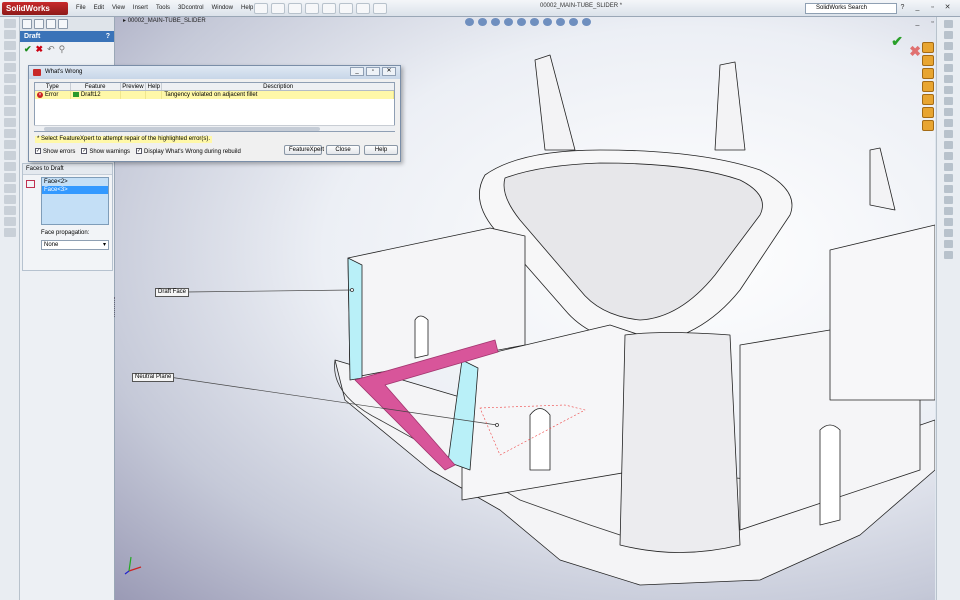 Image resolution: width=960 pixels, height=600 pixels. I want to click on menu-window: Window, so click(222, 8).